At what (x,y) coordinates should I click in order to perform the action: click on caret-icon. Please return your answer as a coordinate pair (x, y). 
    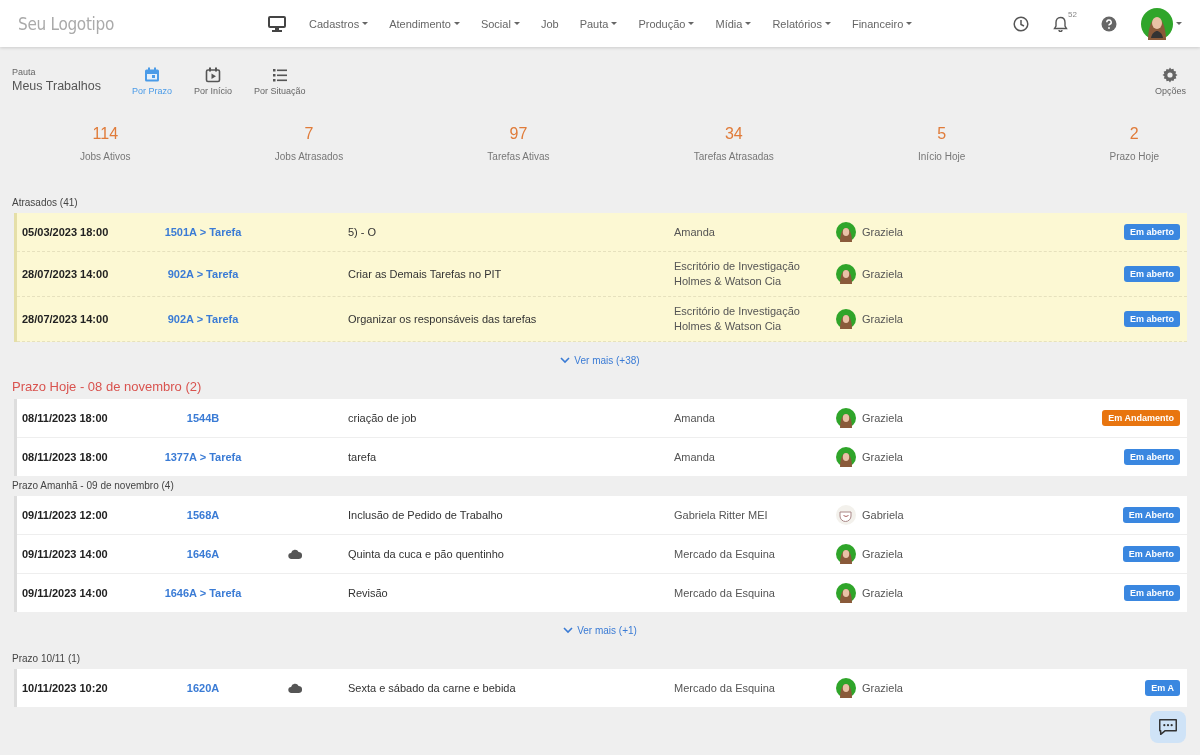
    Looking at the image, I should click on (1179, 23).